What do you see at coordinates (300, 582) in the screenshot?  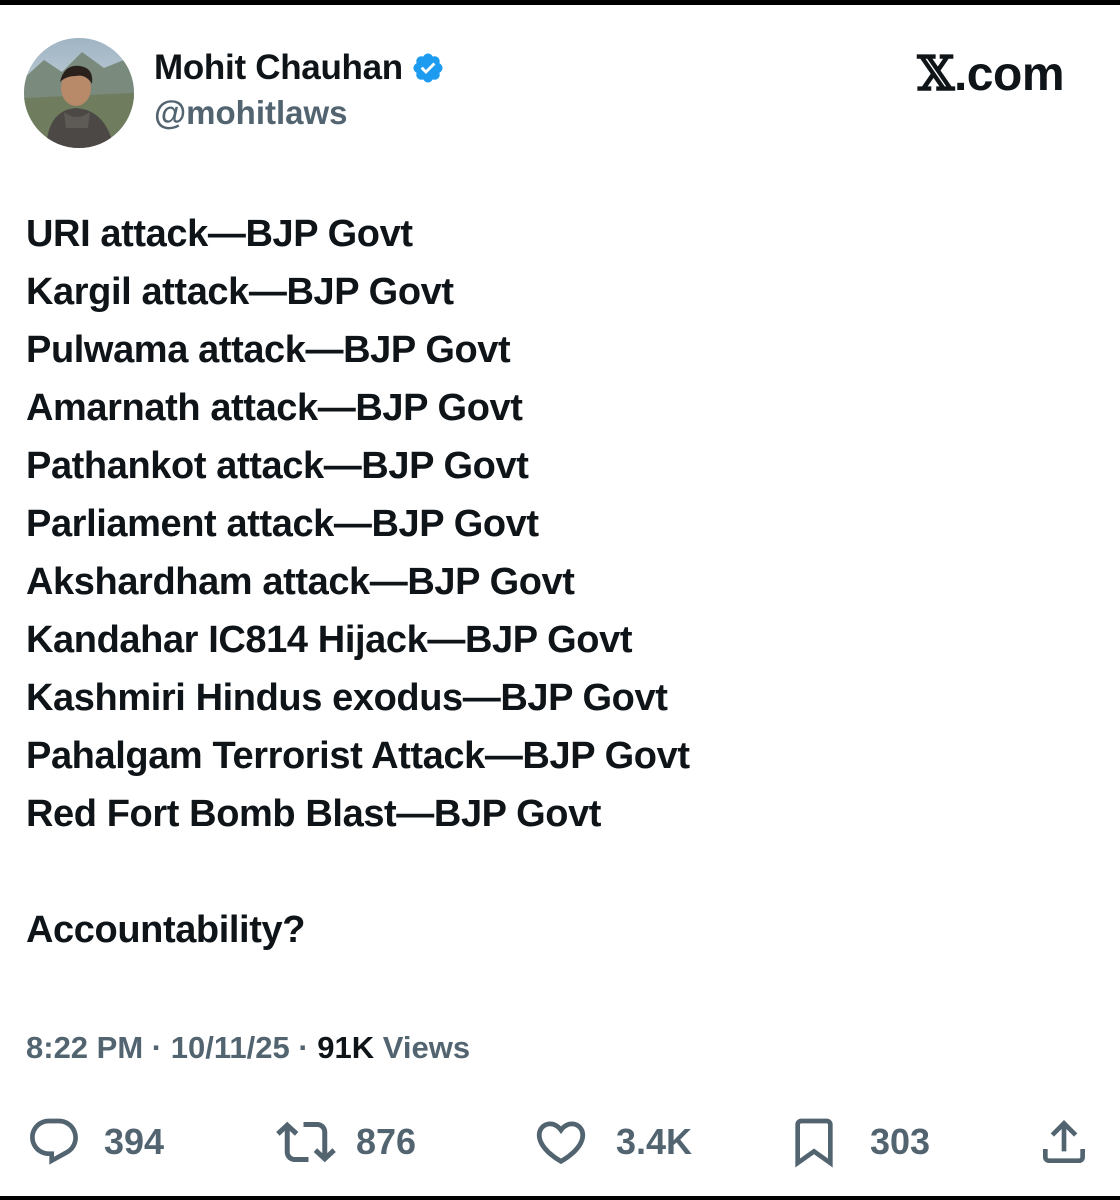 I see `tweet-line: Akshardham attack—BJP Govt` at bounding box center [300, 582].